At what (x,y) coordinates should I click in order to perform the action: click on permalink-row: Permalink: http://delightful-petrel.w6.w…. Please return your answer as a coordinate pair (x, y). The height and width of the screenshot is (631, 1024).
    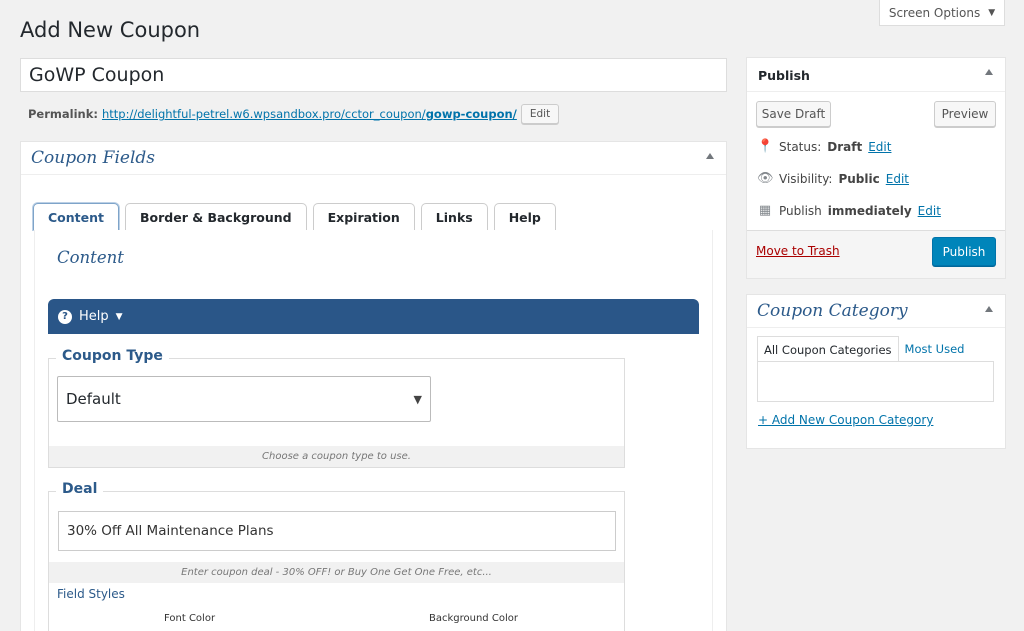
    Looking at the image, I should click on (294, 114).